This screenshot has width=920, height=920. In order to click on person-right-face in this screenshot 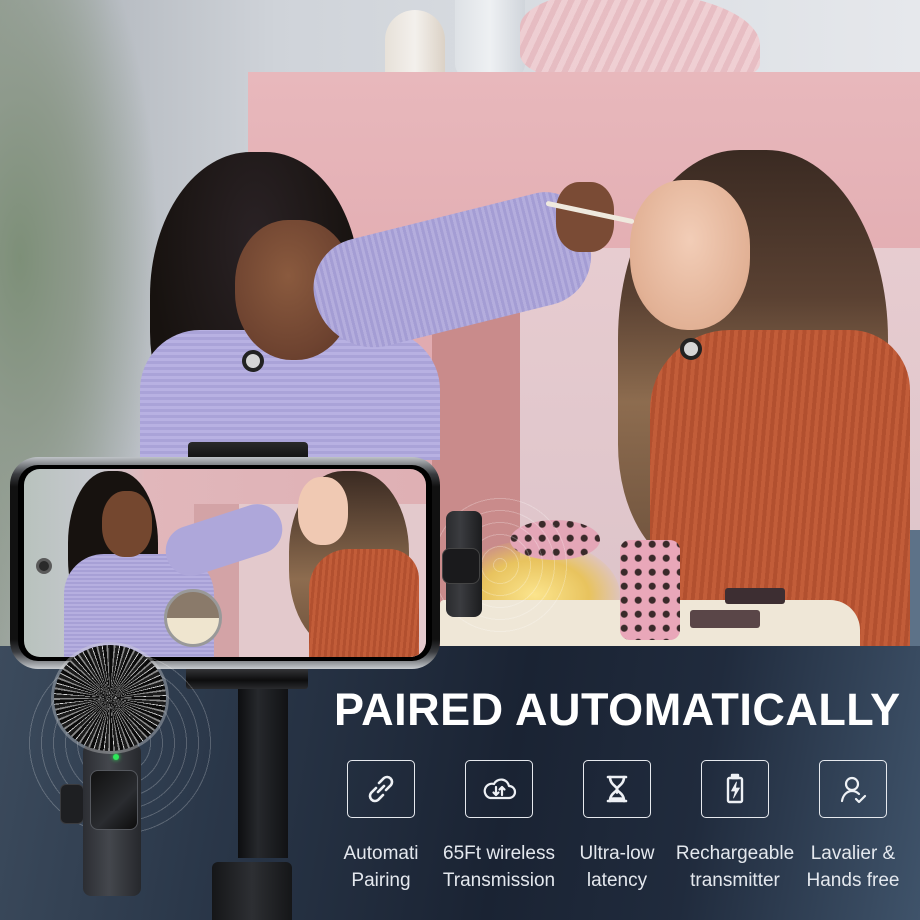, I will do `click(690, 255)`.